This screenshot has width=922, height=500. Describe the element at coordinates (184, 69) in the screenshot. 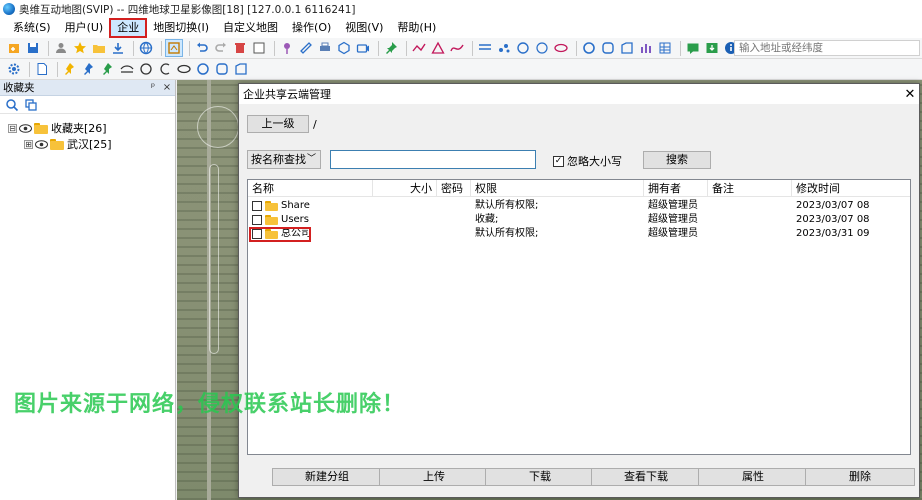

I see `ellipse-draw-icon` at that location.